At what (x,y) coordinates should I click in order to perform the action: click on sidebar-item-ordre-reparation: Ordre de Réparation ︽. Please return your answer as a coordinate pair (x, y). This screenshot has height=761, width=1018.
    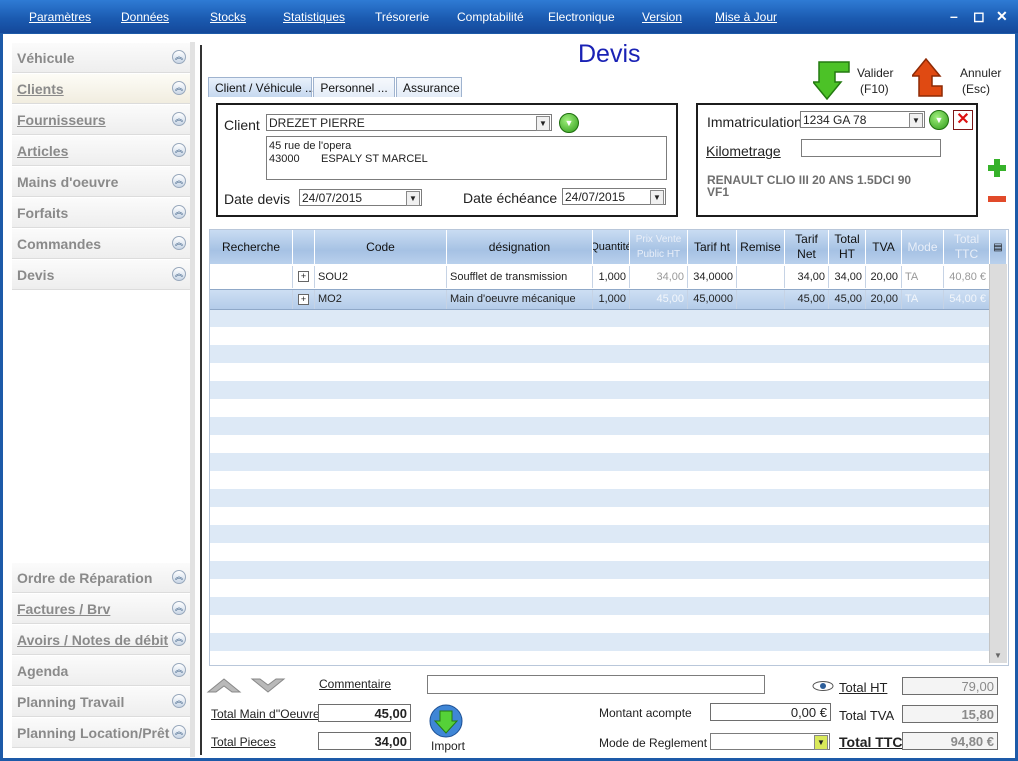
    Looking at the image, I should click on (102, 578).